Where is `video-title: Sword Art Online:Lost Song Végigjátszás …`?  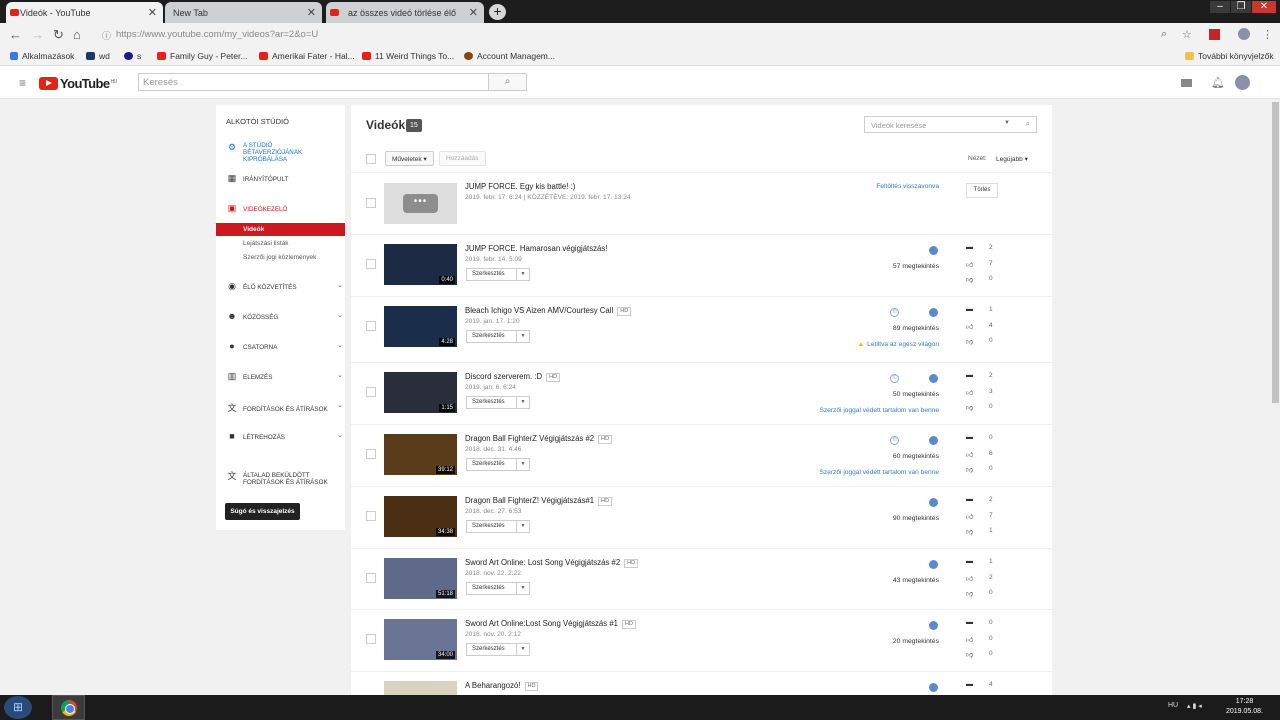 video-title: Sword Art Online:Lost Song Végigjátszás … is located at coordinates (550, 624).